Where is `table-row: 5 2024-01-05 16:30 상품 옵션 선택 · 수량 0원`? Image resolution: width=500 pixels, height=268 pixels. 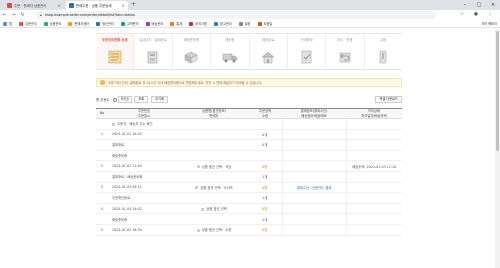 table-row: 5 2024-01-05 16:30 상품 옵션 선택 · 수량 0원 is located at coordinates (249, 230).